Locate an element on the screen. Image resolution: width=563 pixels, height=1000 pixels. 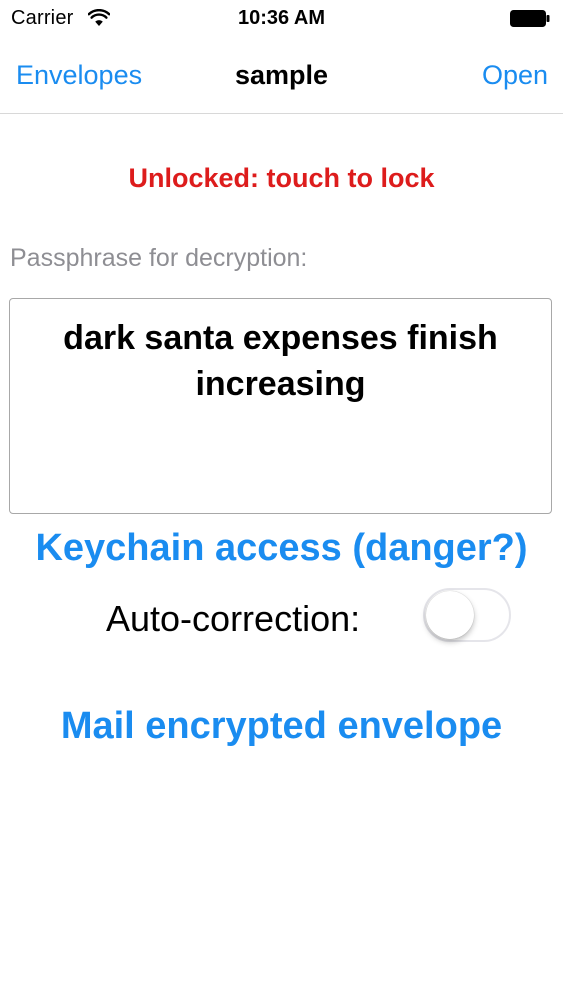
lock-status-button: Unlocked: touch to lock is located at coordinates (281, 178).